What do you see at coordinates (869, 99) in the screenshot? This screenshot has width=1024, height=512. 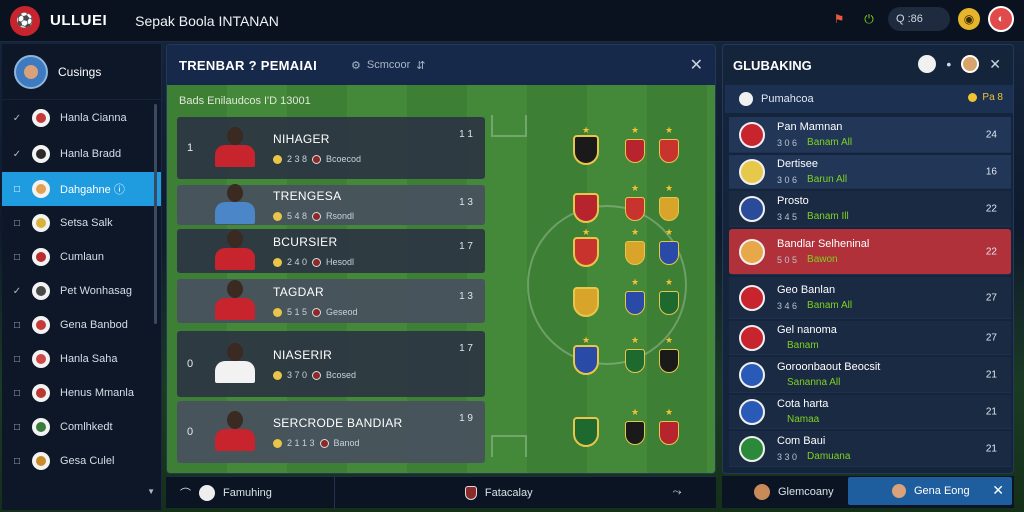 I see `ranking-subheader: Pumahcoa Pa 8` at bounding box center [869, 99].